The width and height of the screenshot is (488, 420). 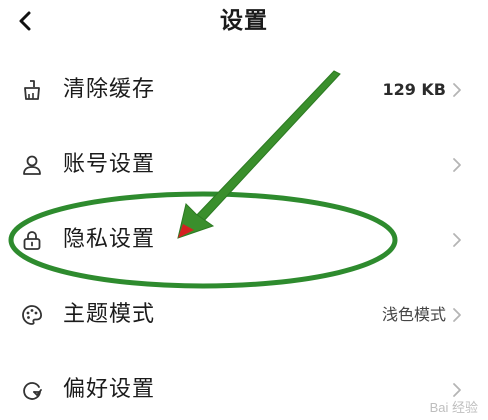 I want to click on settings-item-label: 偏好设置, so click(x=109, y=389).